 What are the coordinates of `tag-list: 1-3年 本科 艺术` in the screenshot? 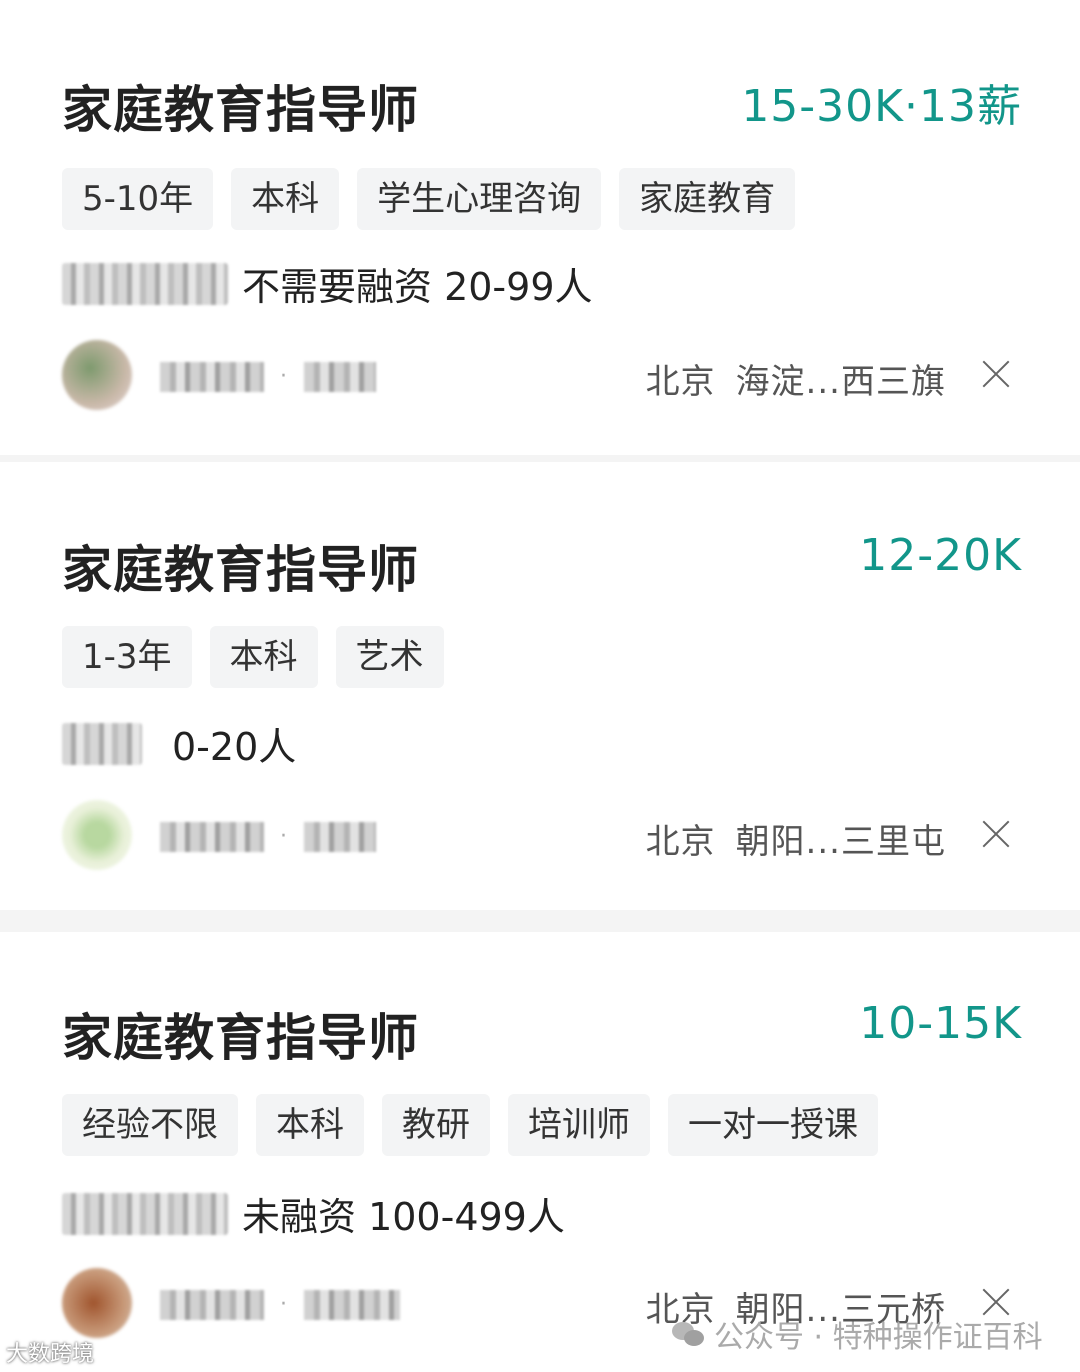 It's located at (253, 657).